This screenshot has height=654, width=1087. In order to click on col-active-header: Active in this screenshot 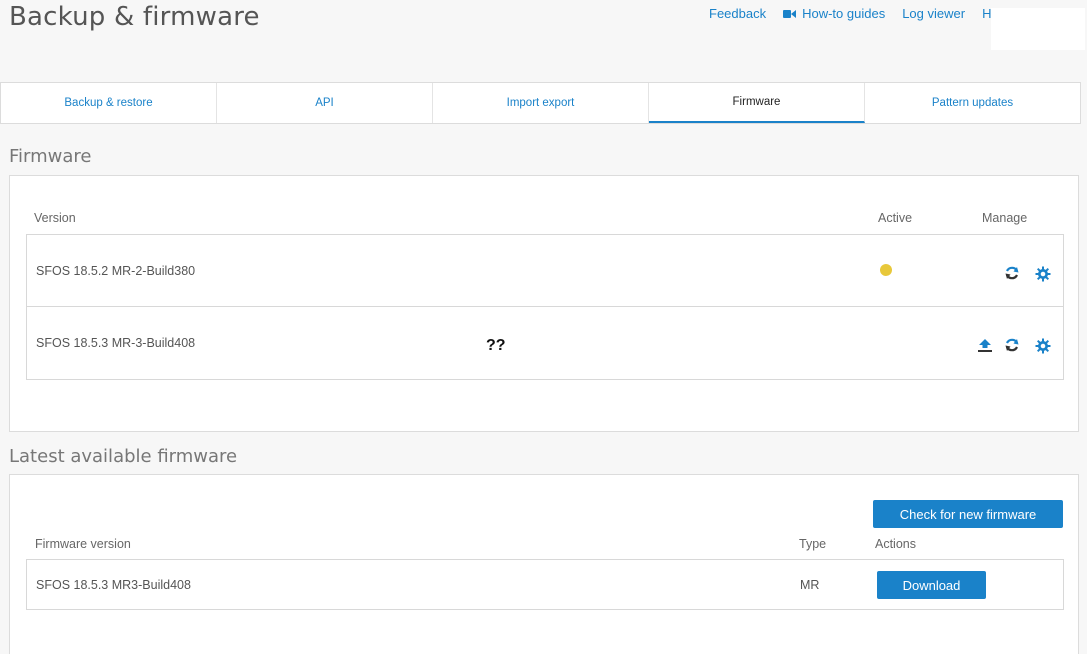, I will do `click(895, 218)`.